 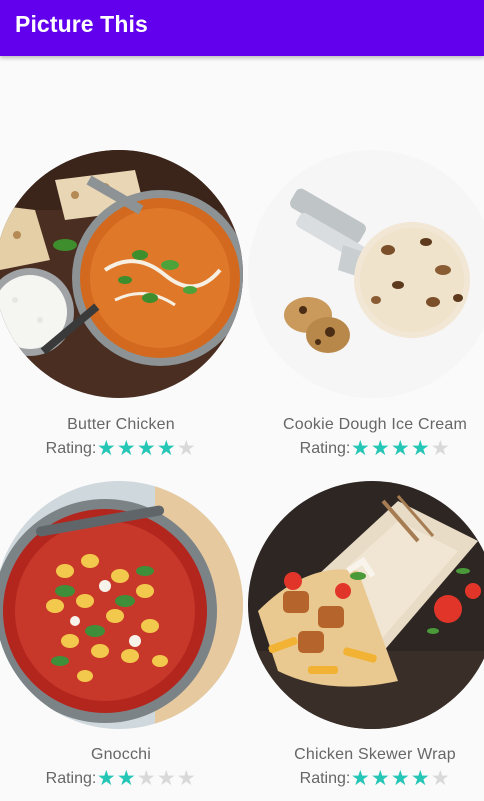 I want to click on app-bar: Picture This, so click(x=242, y=28).